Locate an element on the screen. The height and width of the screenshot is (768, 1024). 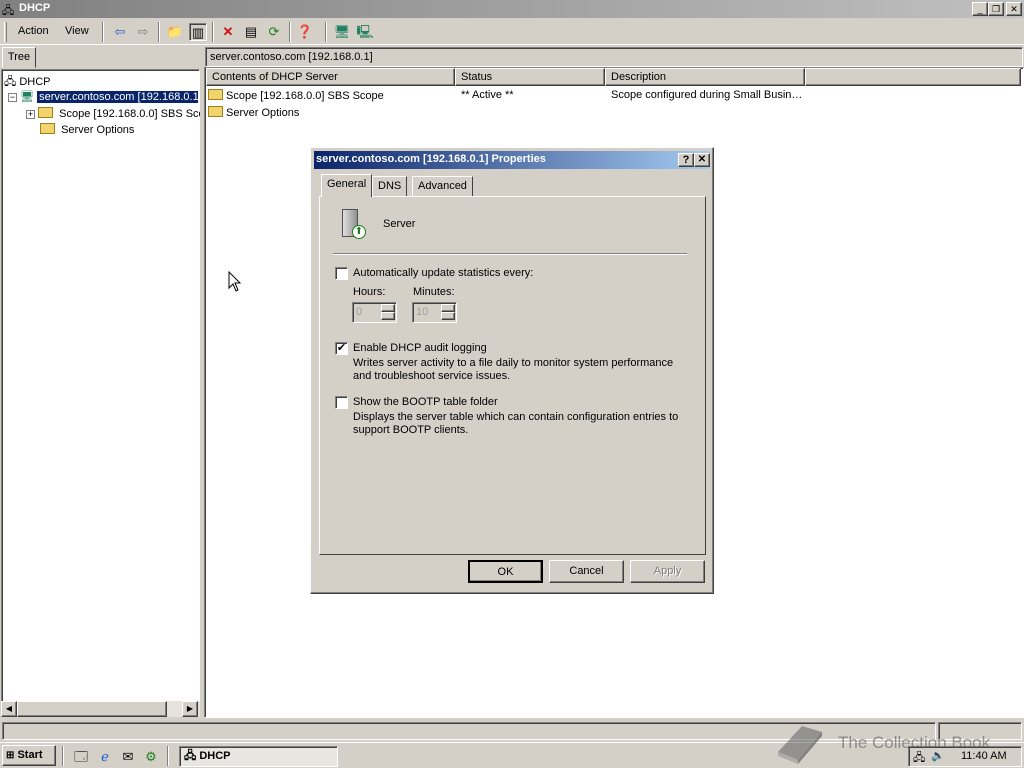
apply-button: Apply is located at coordinates (667, 571).